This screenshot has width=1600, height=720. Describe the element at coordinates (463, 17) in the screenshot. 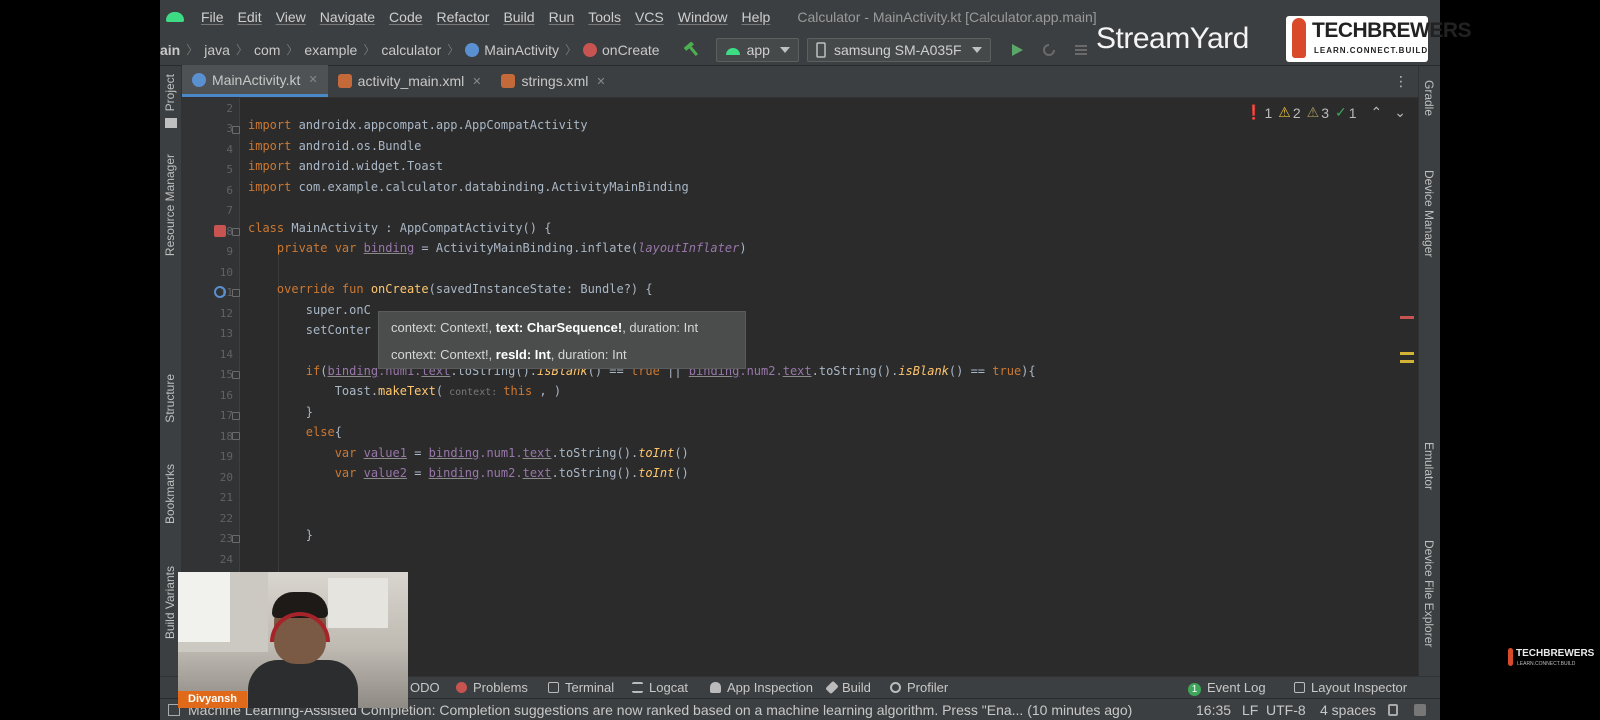

I see `menu-refactor: Refactor` at that location.